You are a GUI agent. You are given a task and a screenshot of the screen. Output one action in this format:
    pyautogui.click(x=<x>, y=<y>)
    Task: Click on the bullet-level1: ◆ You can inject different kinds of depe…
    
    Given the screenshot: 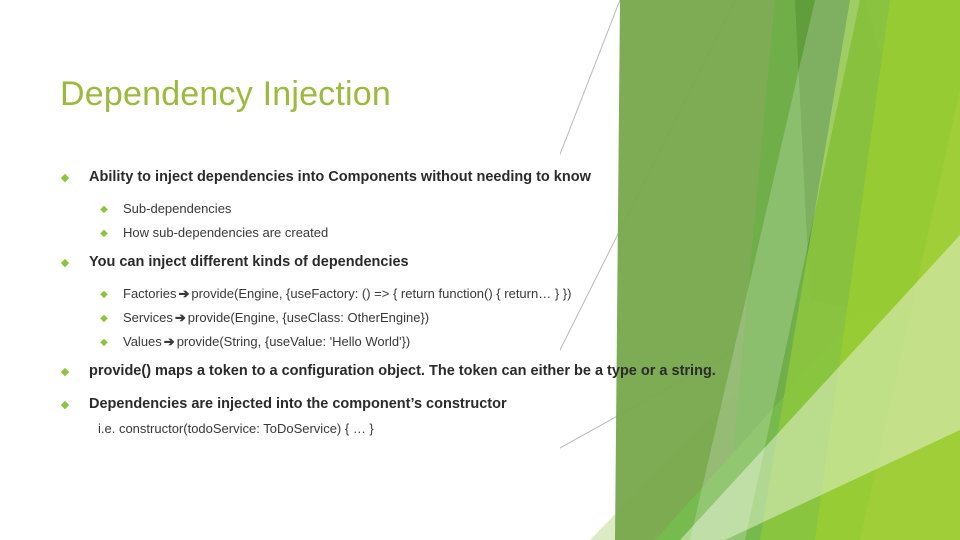 What is the action you would take?
    pyautogui.click(x=388, y=262)
    